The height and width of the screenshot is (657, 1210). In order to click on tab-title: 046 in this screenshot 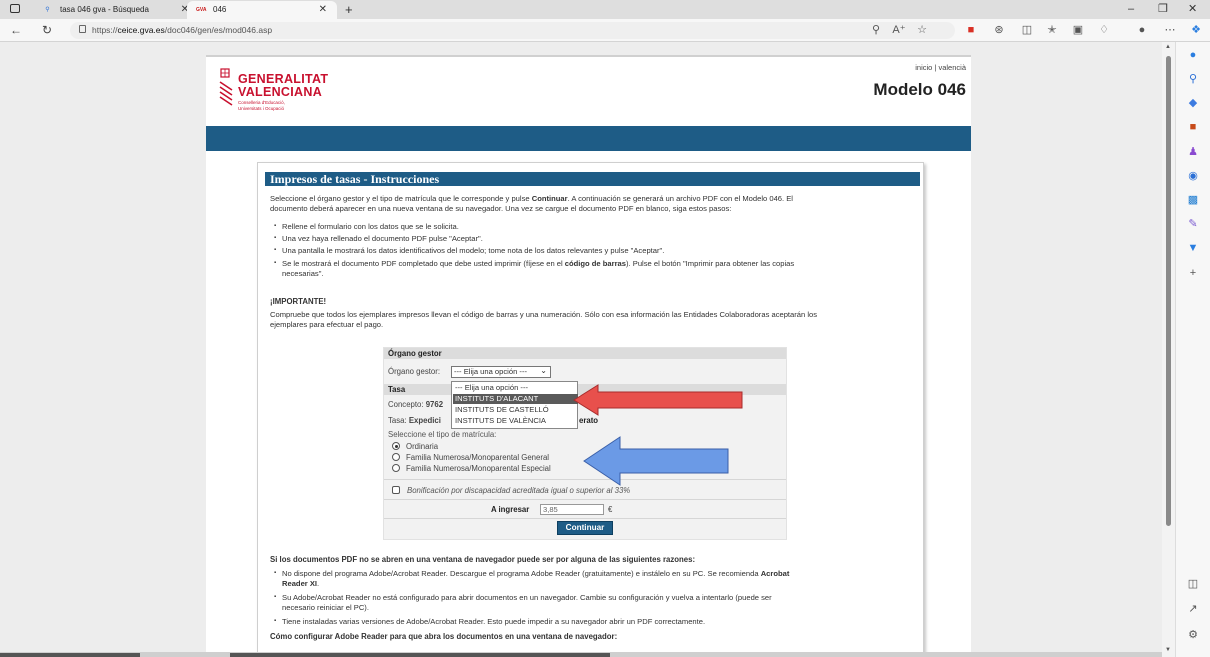, I will do `click(220, 9)`.